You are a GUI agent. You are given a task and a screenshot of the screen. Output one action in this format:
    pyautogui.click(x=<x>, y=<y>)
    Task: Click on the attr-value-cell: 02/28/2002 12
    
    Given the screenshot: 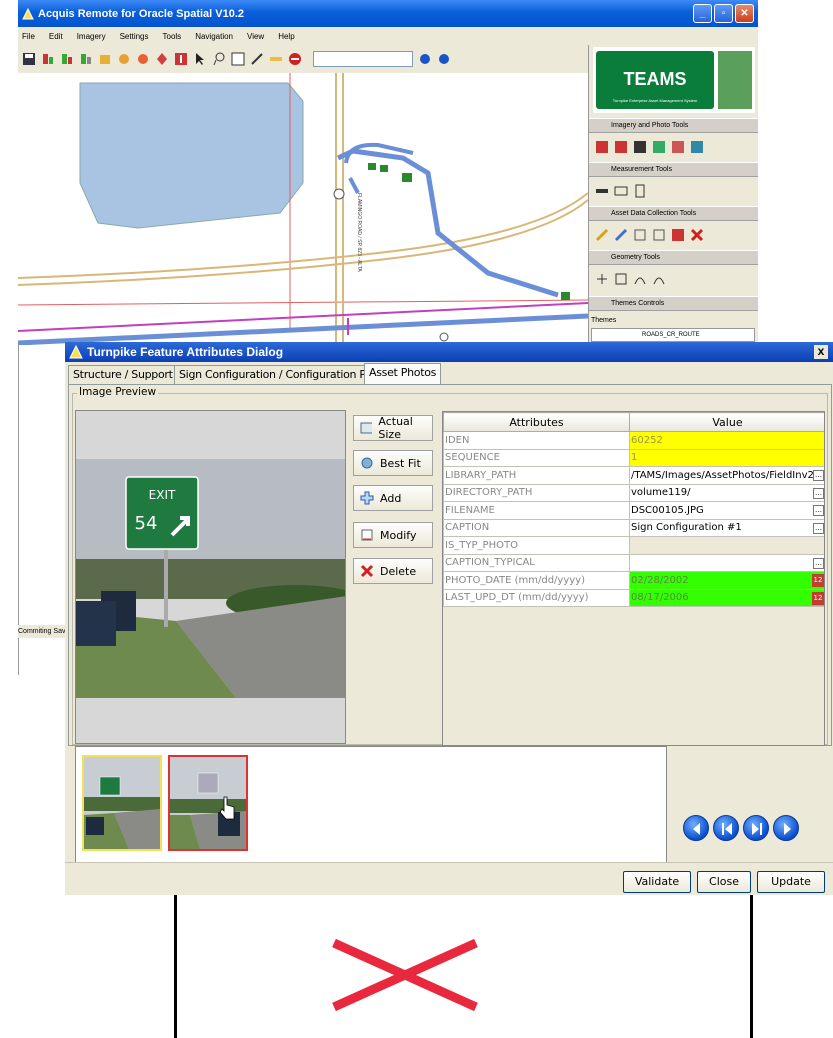 What is the action you would take?
    pyautogui.click(x=726, y=580)
    